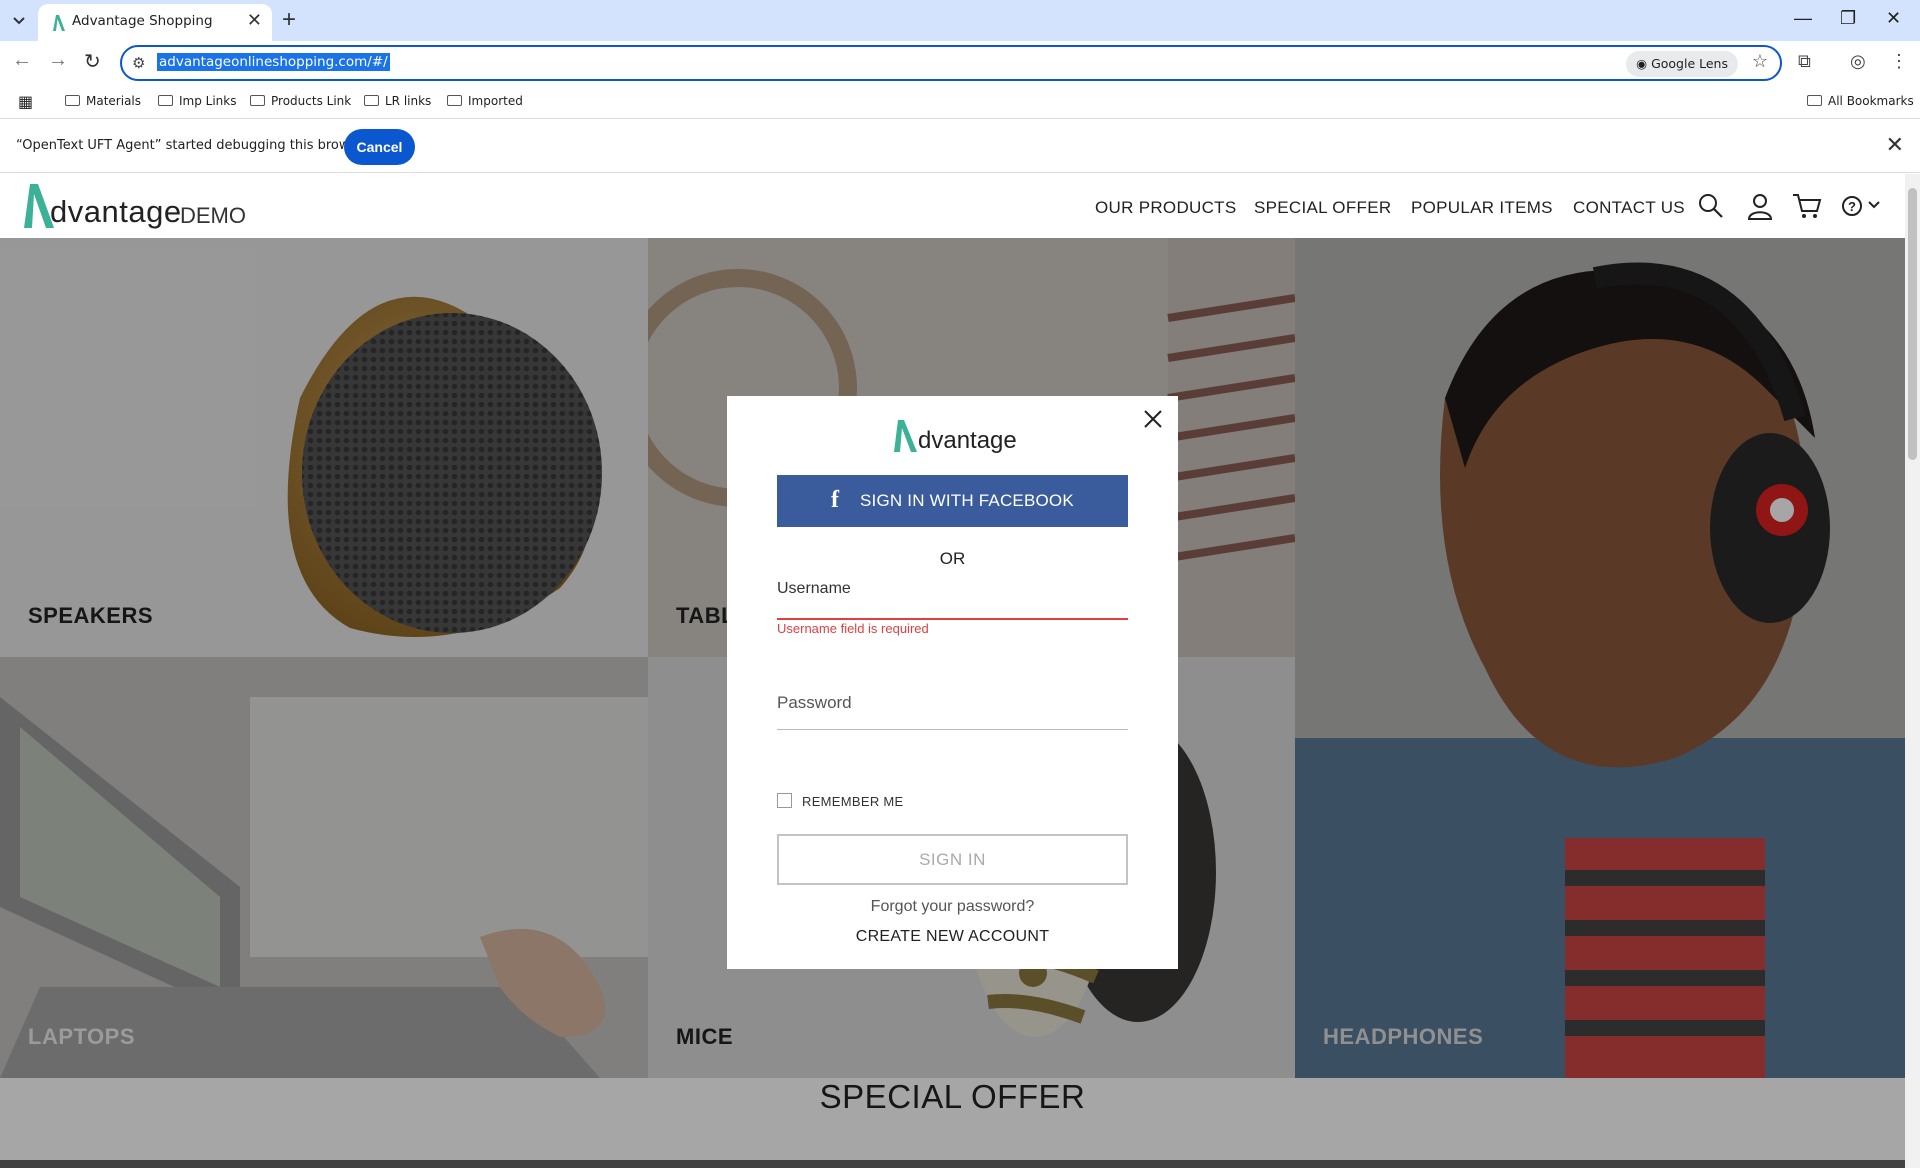  I want to click on tab-strip: Advantage Shopping ✕ + — ❐ ✕, so click(960, 20).